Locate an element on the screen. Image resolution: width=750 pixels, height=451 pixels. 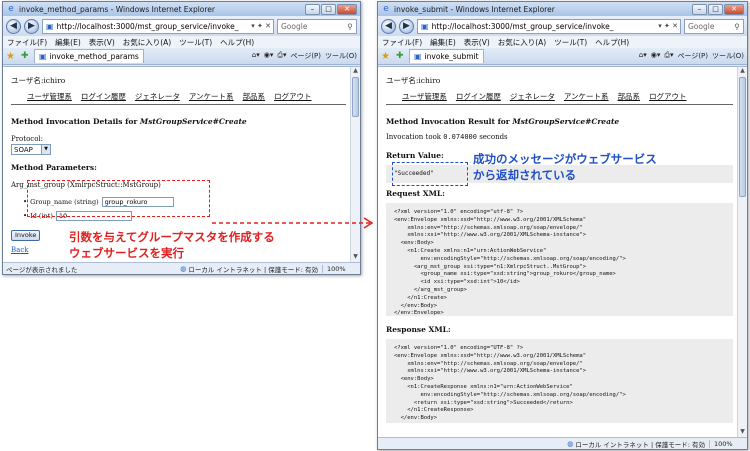
chevron-down-icon: ▼ is located at coordinates (45, 149).